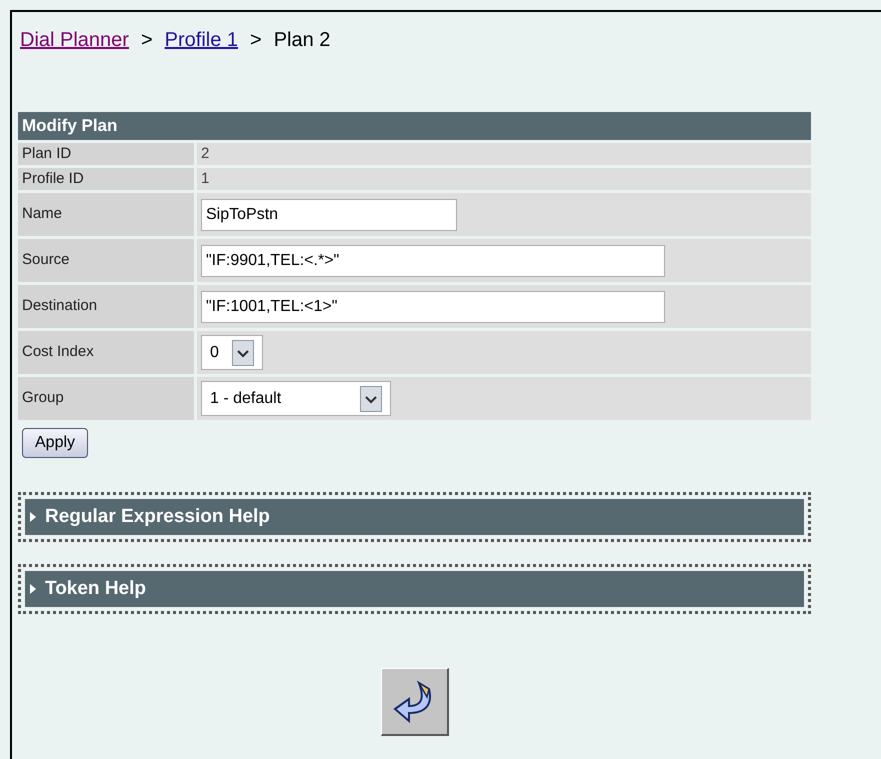 The height and width of the screenshot is (759, 881). Describe the element at coordinates (201, 40) in the screenshot. I see `breadcrumb-link: Profile 1` at that location.